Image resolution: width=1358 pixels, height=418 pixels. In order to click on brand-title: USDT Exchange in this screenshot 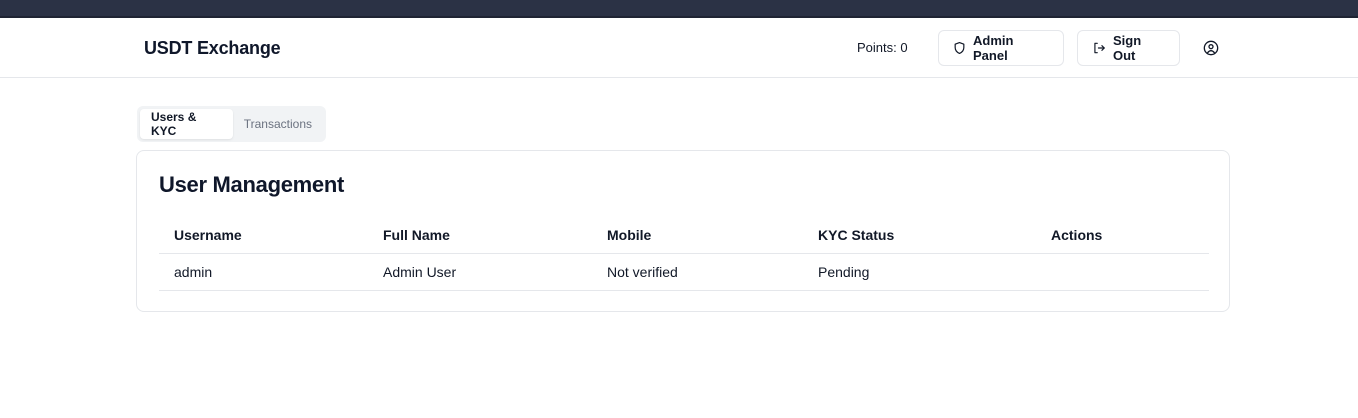, I will do `click(212, 48)`.